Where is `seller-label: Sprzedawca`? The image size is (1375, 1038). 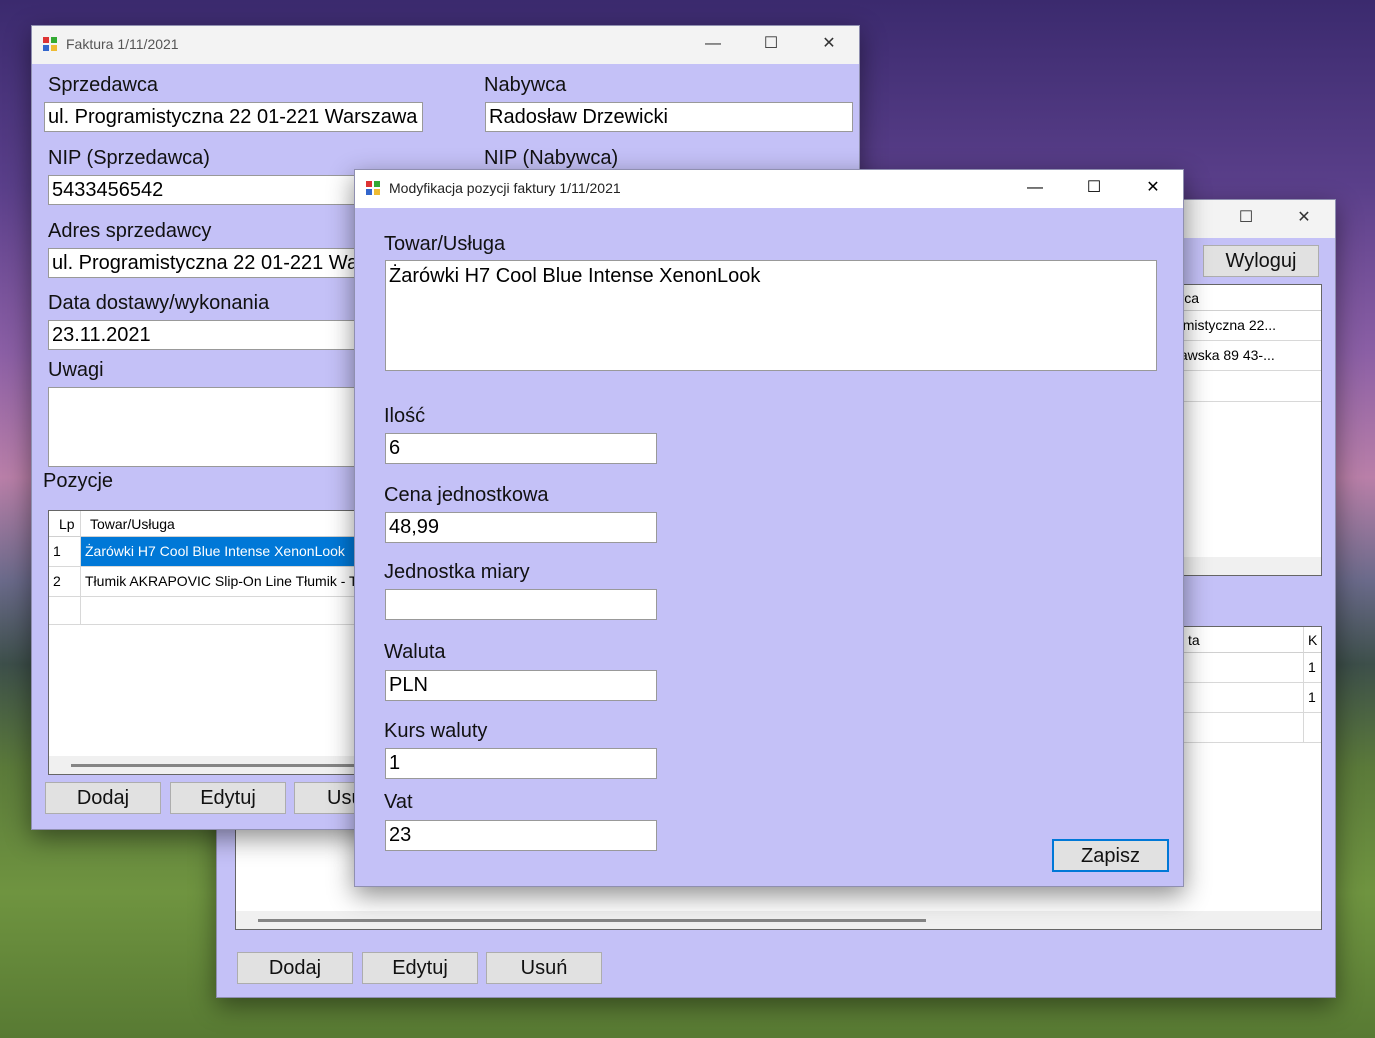
seller-label: Sprzedawca is located at coordinates (103, 85).